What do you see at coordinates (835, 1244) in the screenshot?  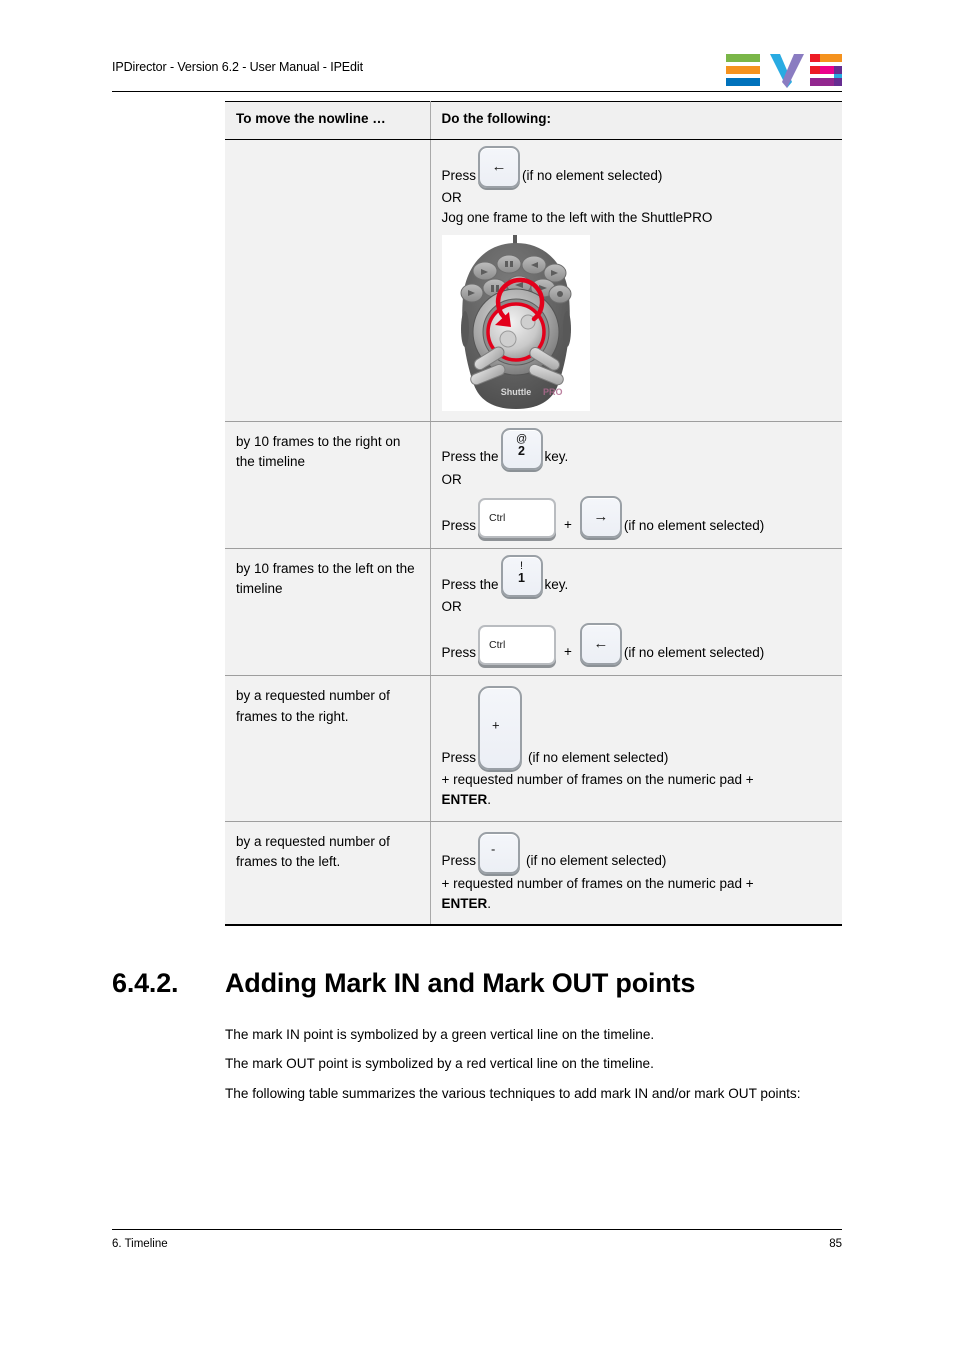 I see `footer-page-number: 85` at bounding box center [835, 1244].